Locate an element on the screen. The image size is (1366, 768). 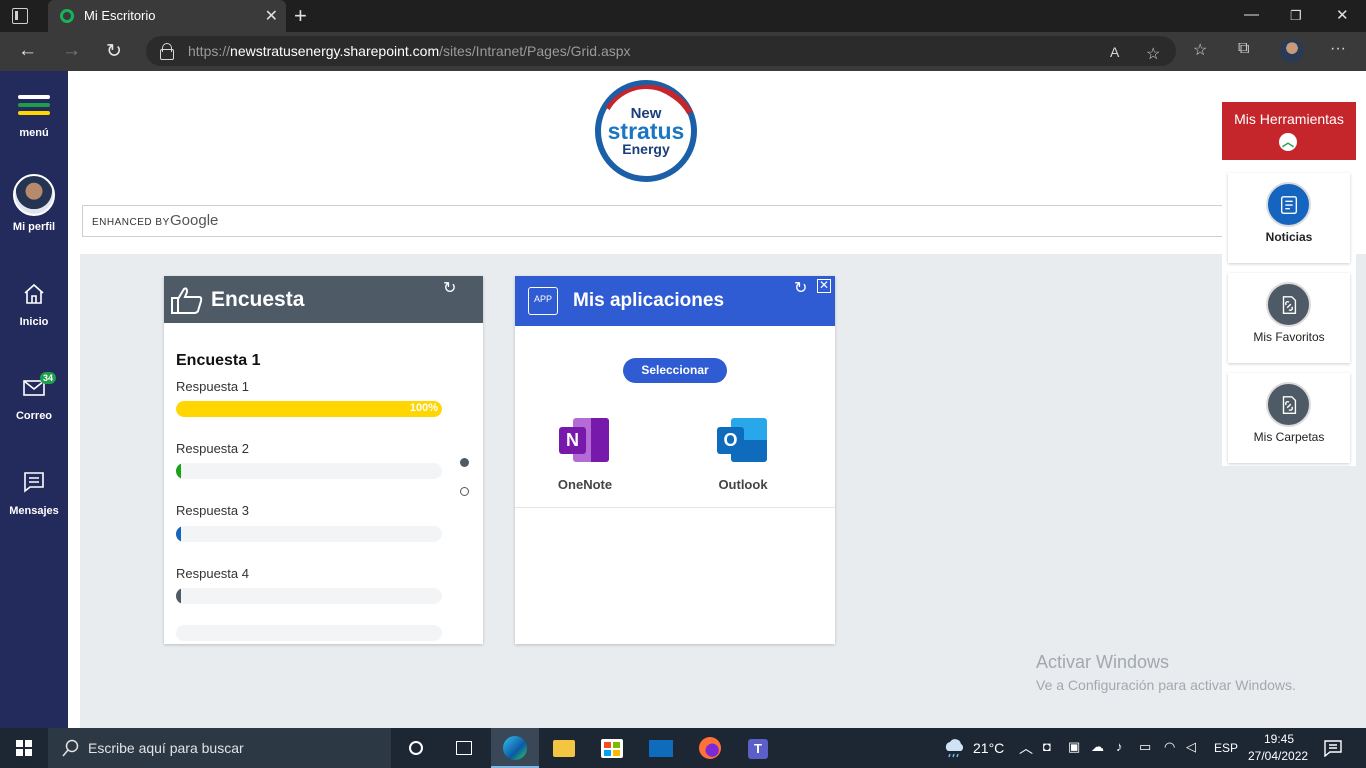
mail-count-badge: 34 is located at coordinates (48, 378).